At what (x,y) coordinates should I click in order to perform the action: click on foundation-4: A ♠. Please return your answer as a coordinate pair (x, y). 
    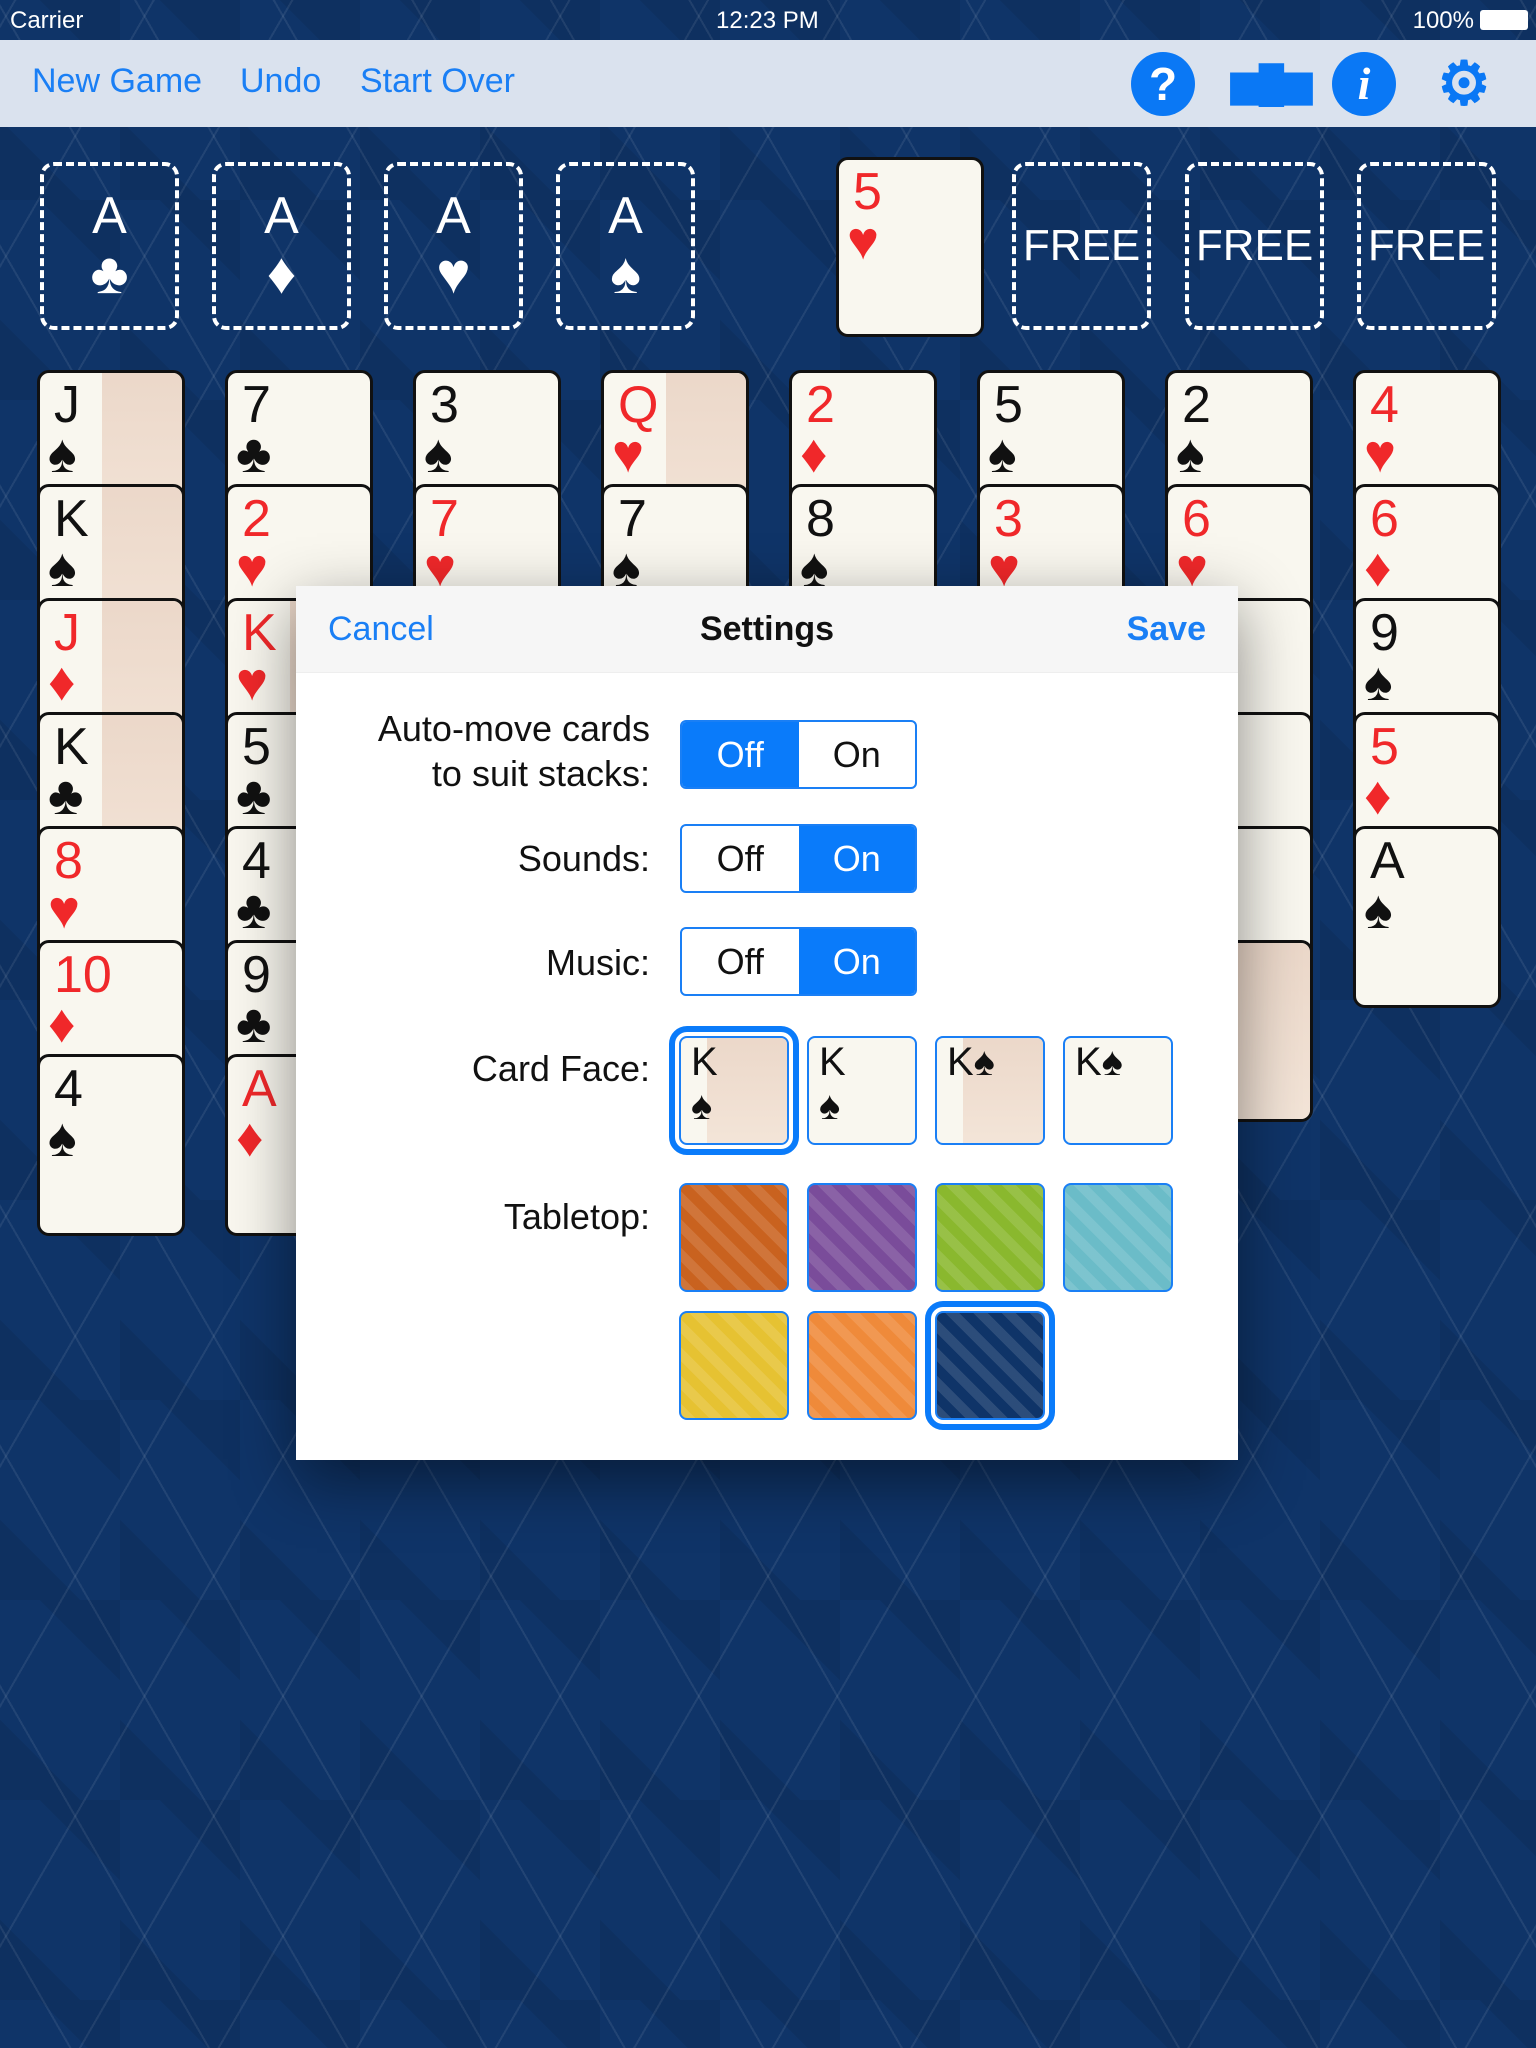
    Looking at the image, I should click on (625, 246).